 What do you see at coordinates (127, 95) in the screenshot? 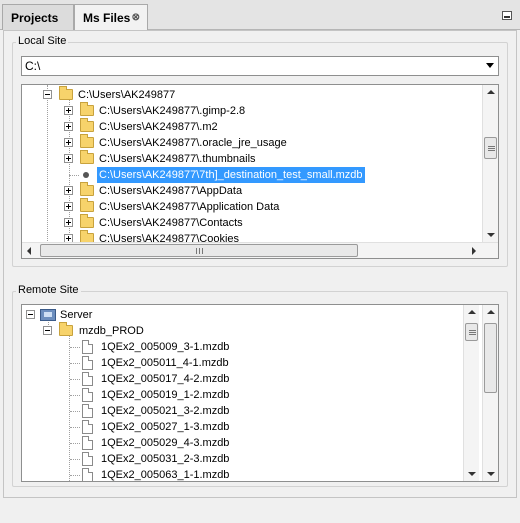
I see `tree-item-label: C:\Users\AK249877` at bounding box center [127, 95].